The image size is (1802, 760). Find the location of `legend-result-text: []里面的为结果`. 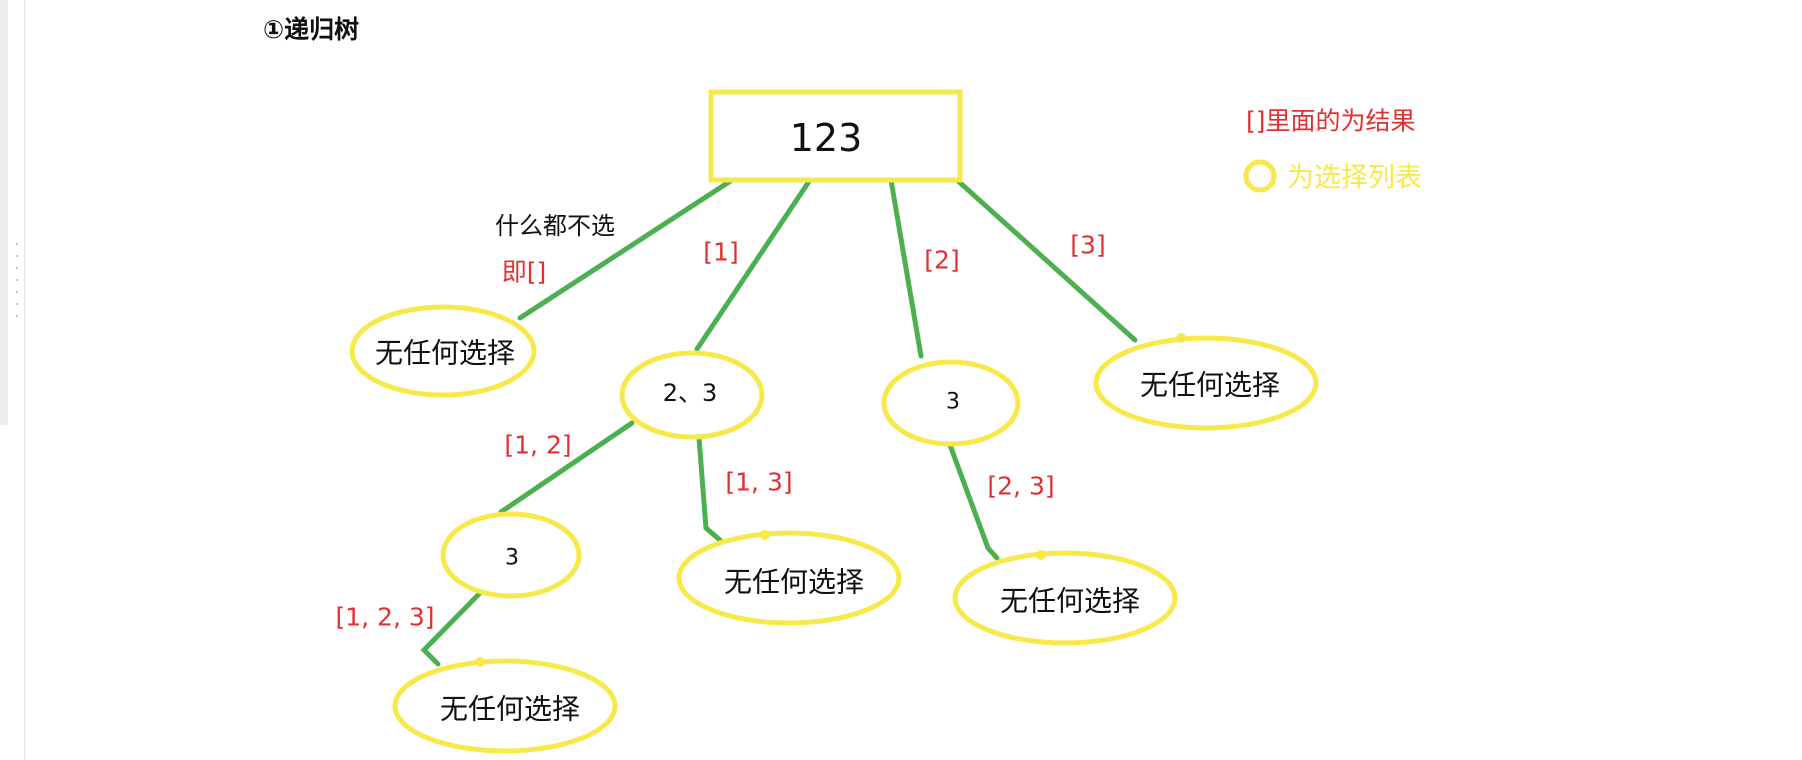

legend-result-text: []里面的为结果 is located at coordinates (1331, 121).